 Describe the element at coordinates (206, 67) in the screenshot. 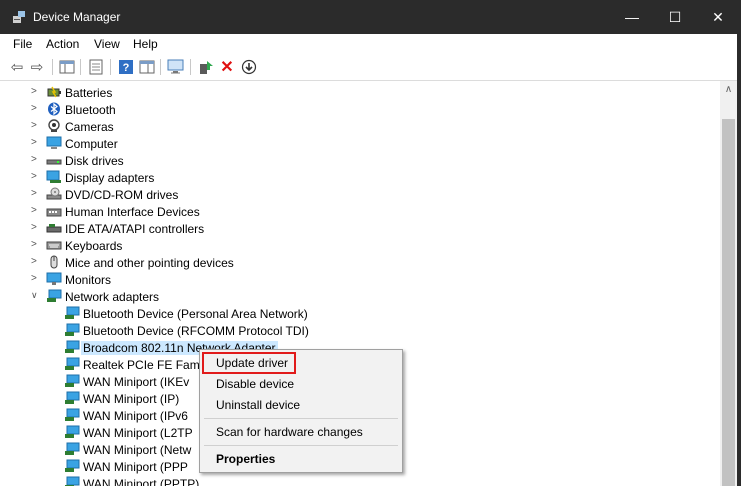

I see `update-driver-icon` at that location.